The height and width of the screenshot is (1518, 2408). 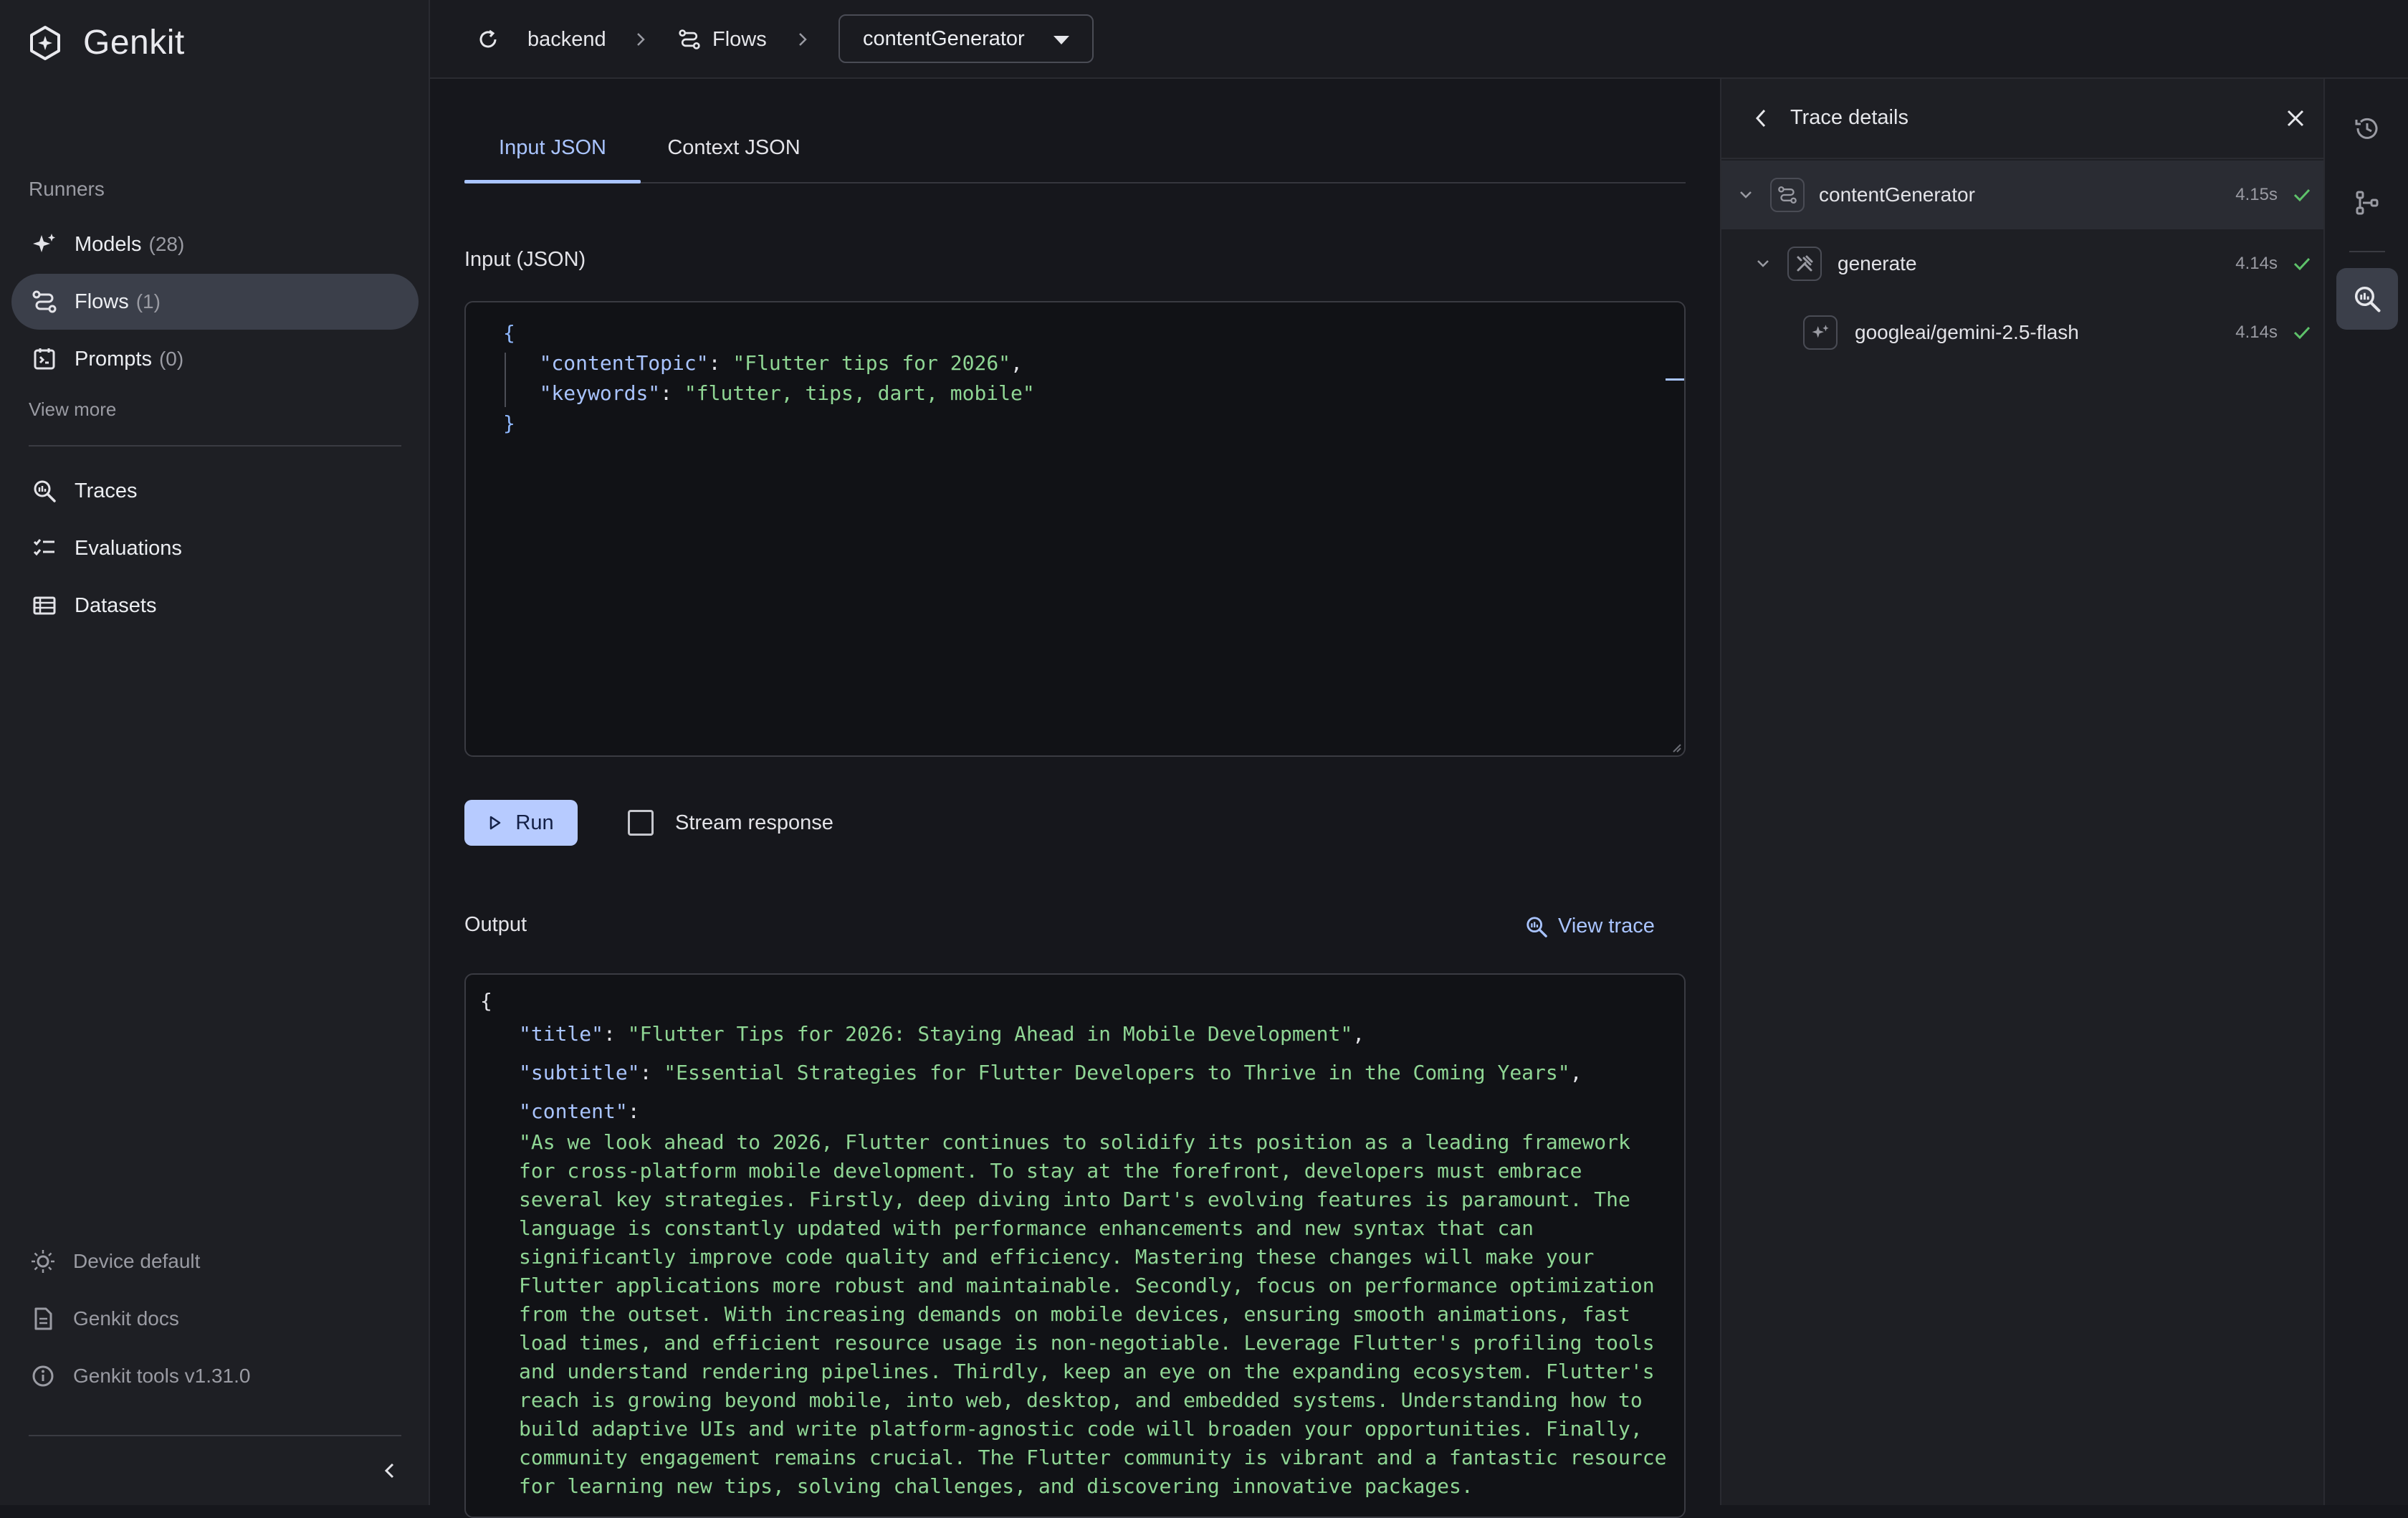 I want to click on top-bar: backend Flows contentGenerator, so click(x=1419, y=39).